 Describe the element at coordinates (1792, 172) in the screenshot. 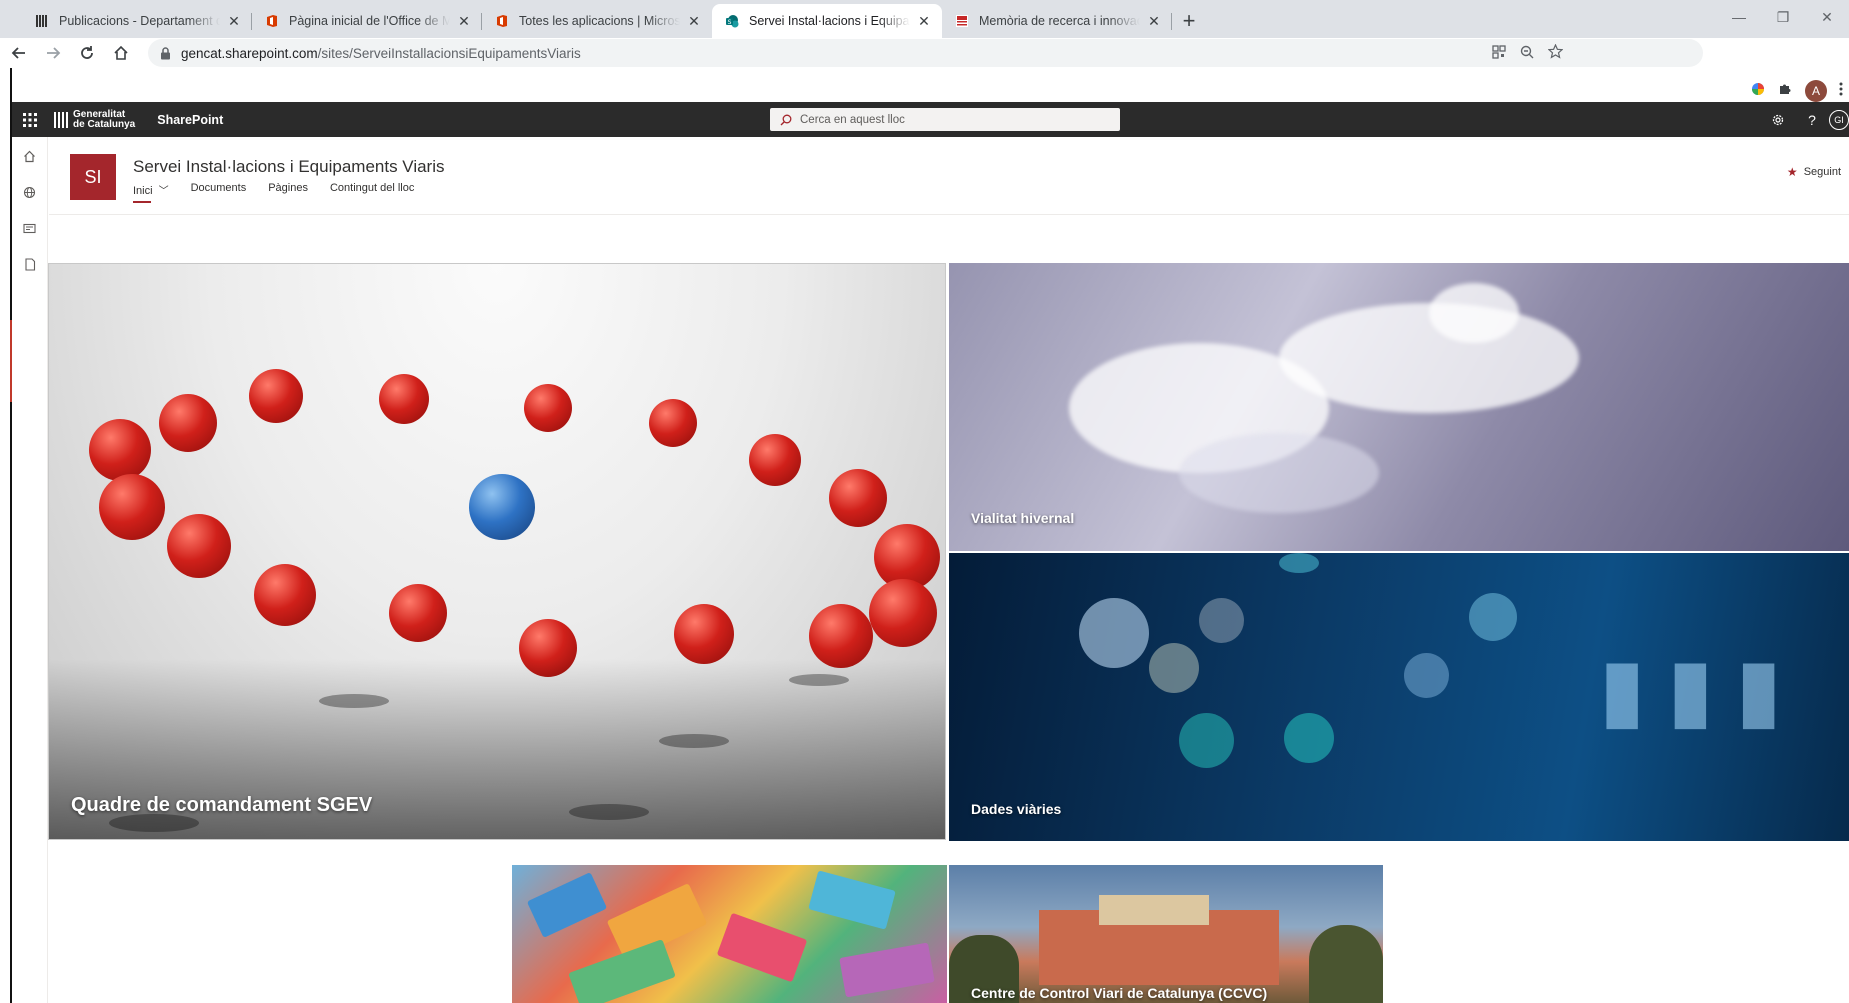

I see `star-filled-icon: ★` at that location.